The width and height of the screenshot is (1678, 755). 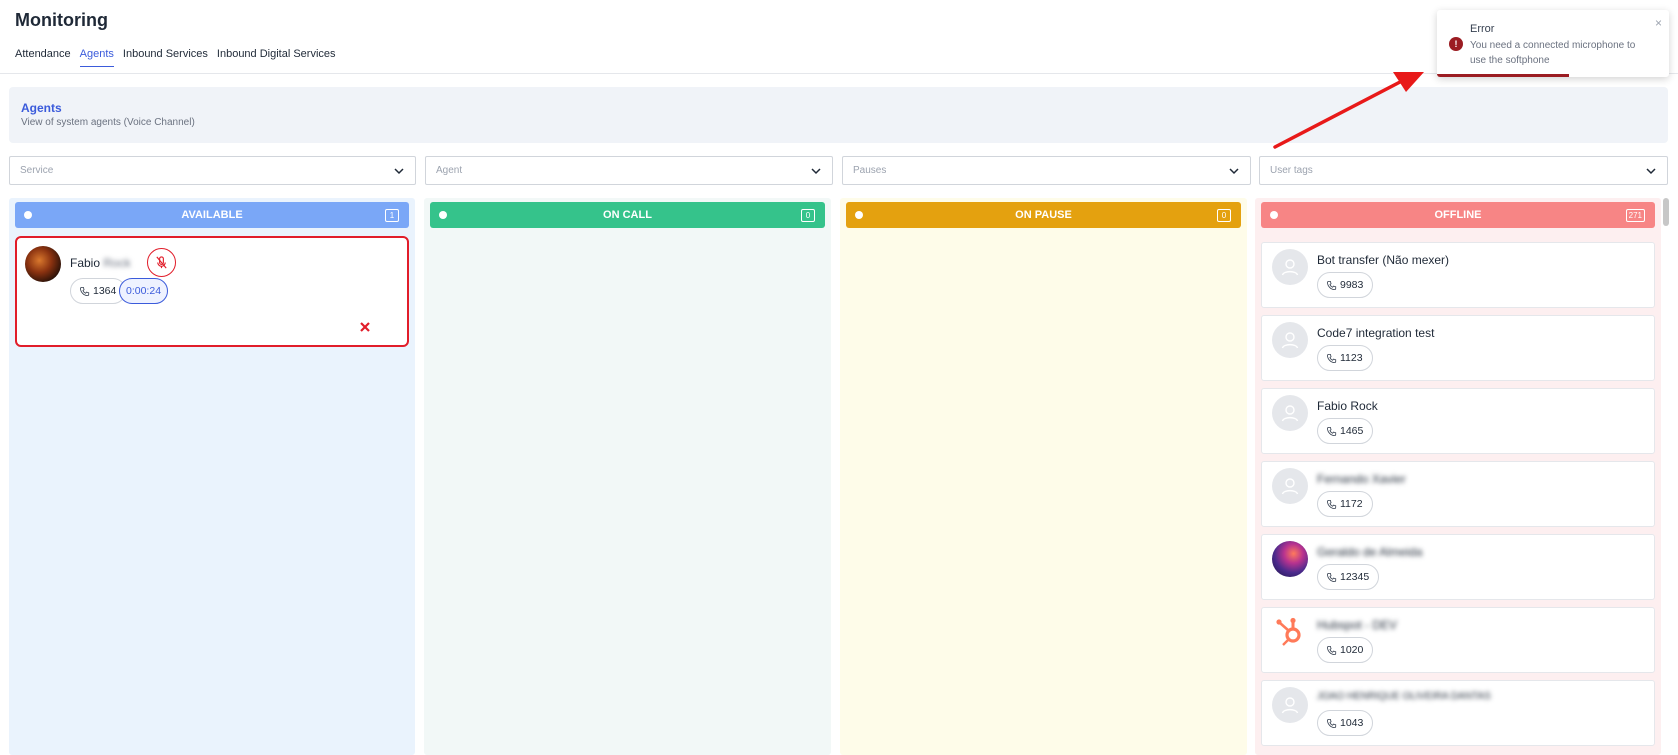 I want to click on on-call-column-header: ON CALL 0, so click(x=627, y=215).